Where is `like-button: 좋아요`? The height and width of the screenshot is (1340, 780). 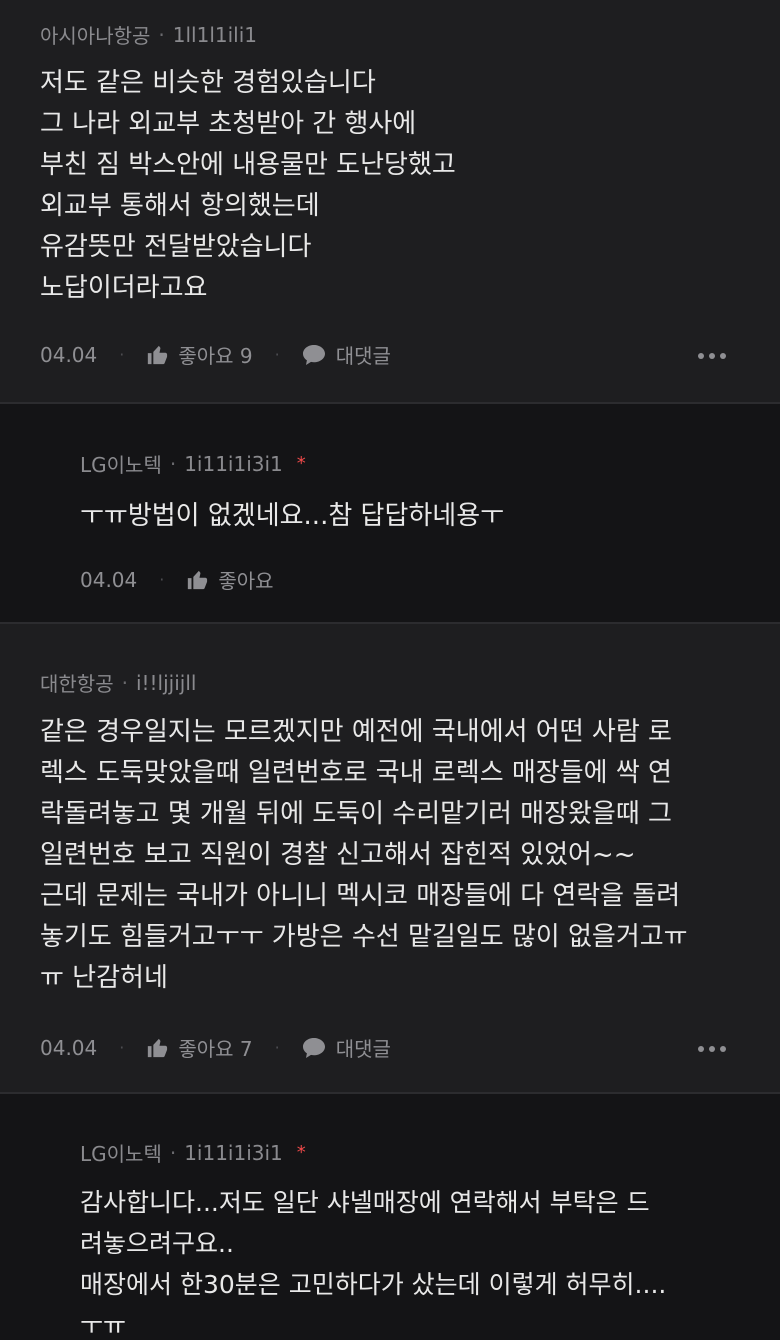 like-button: 좋아요 is located at coordinates (230, 579).